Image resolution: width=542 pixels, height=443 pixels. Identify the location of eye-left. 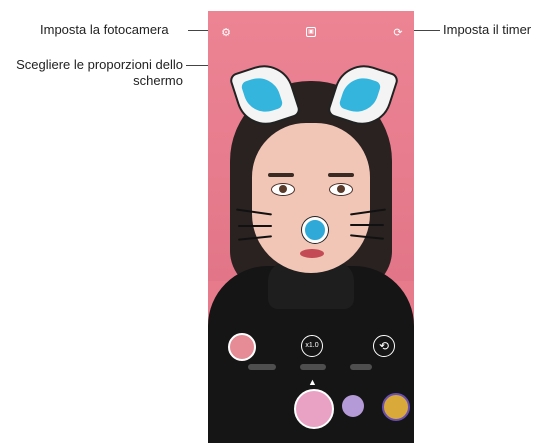
(283, 189).